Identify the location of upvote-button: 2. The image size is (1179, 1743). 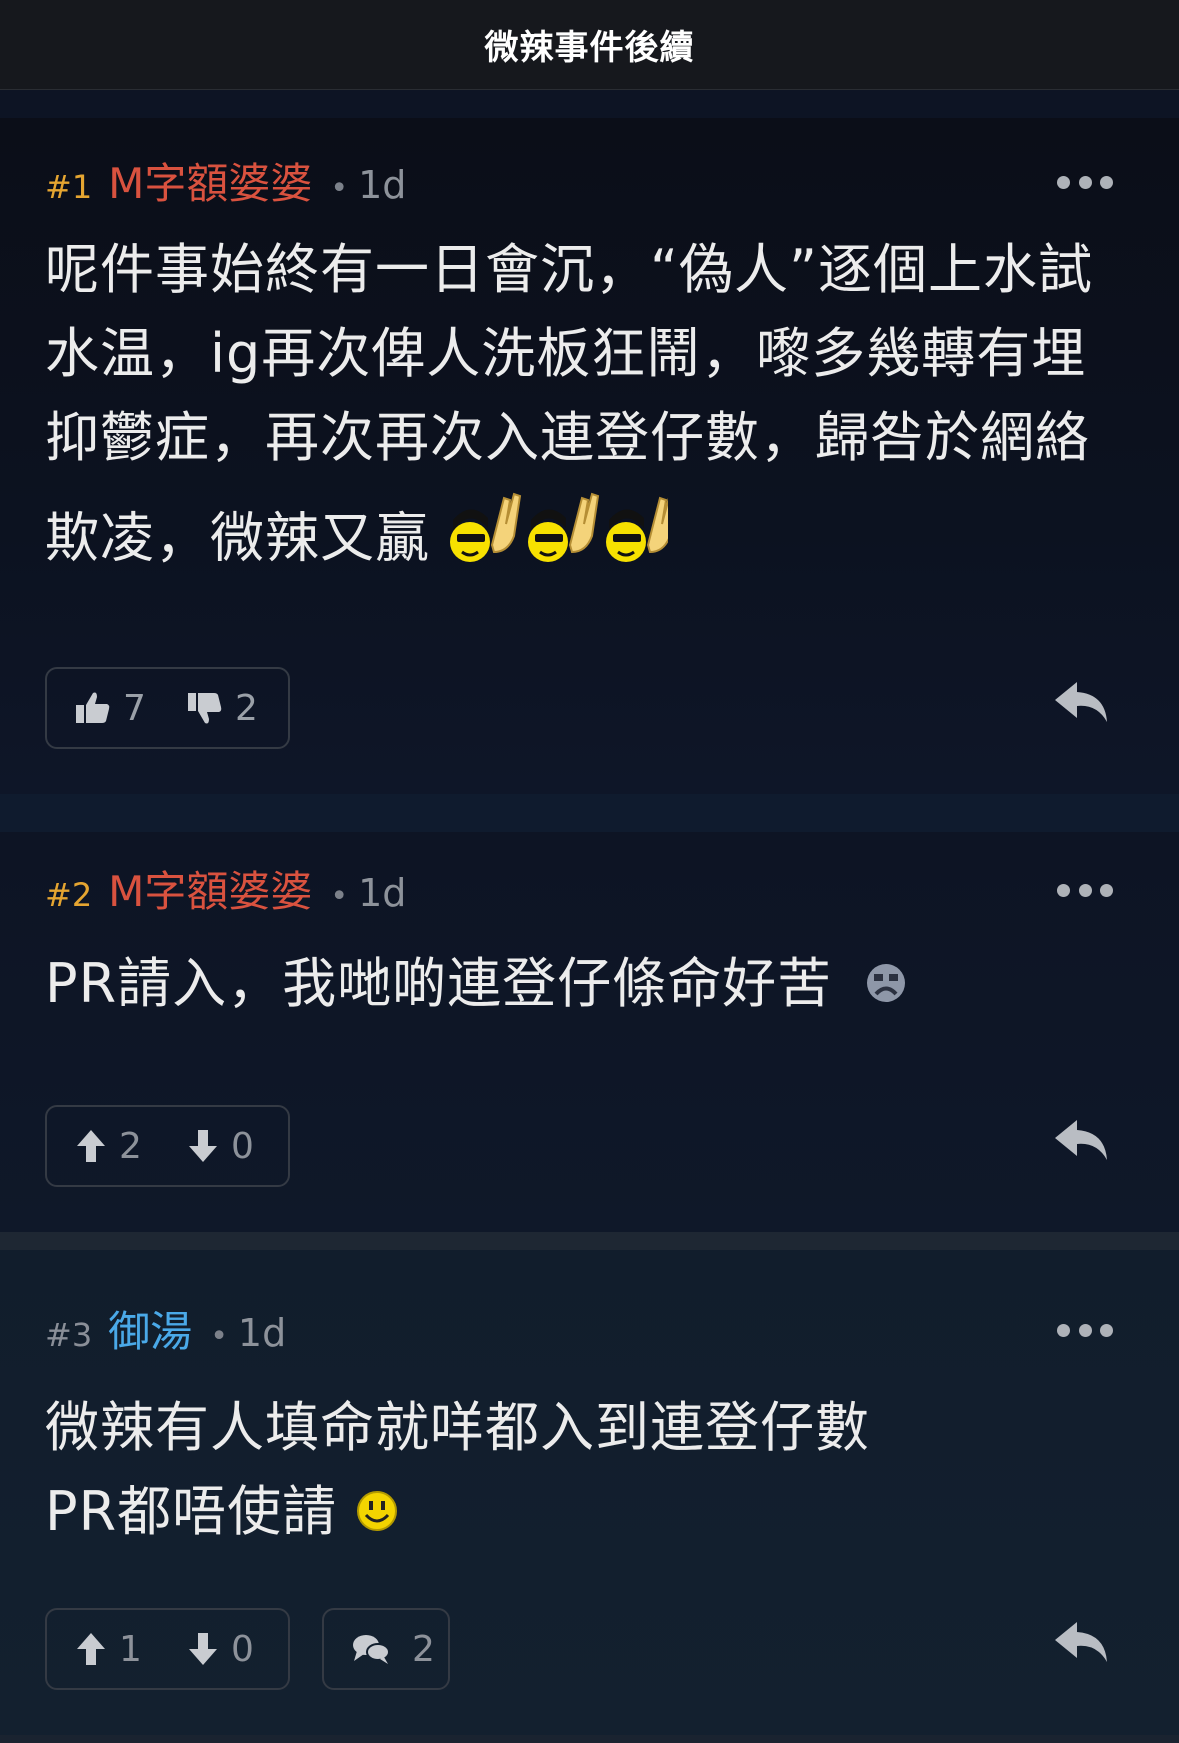
(103, 1146).